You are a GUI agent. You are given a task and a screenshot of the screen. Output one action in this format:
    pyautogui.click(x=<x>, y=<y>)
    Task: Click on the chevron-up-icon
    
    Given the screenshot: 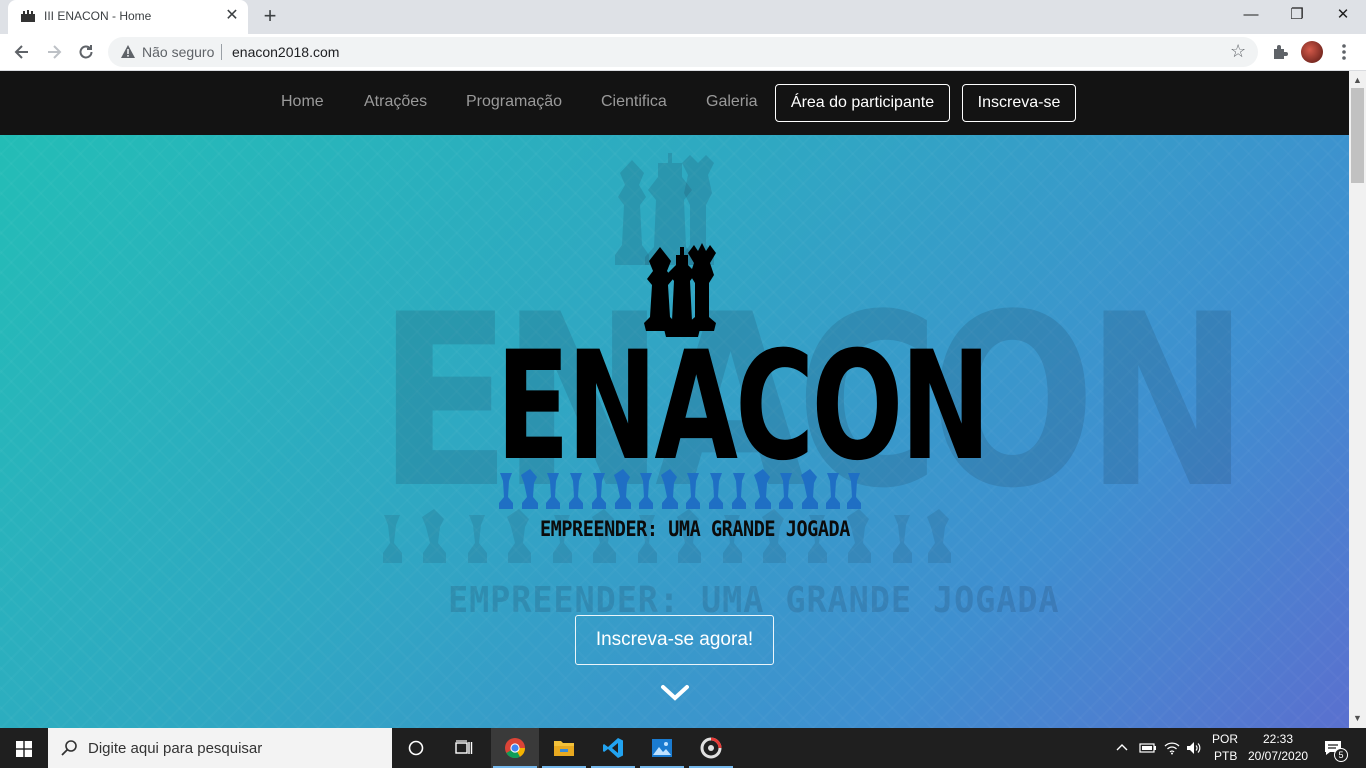 What is the action you would take?
    pyautogui.click(x=1122, y=747)
    